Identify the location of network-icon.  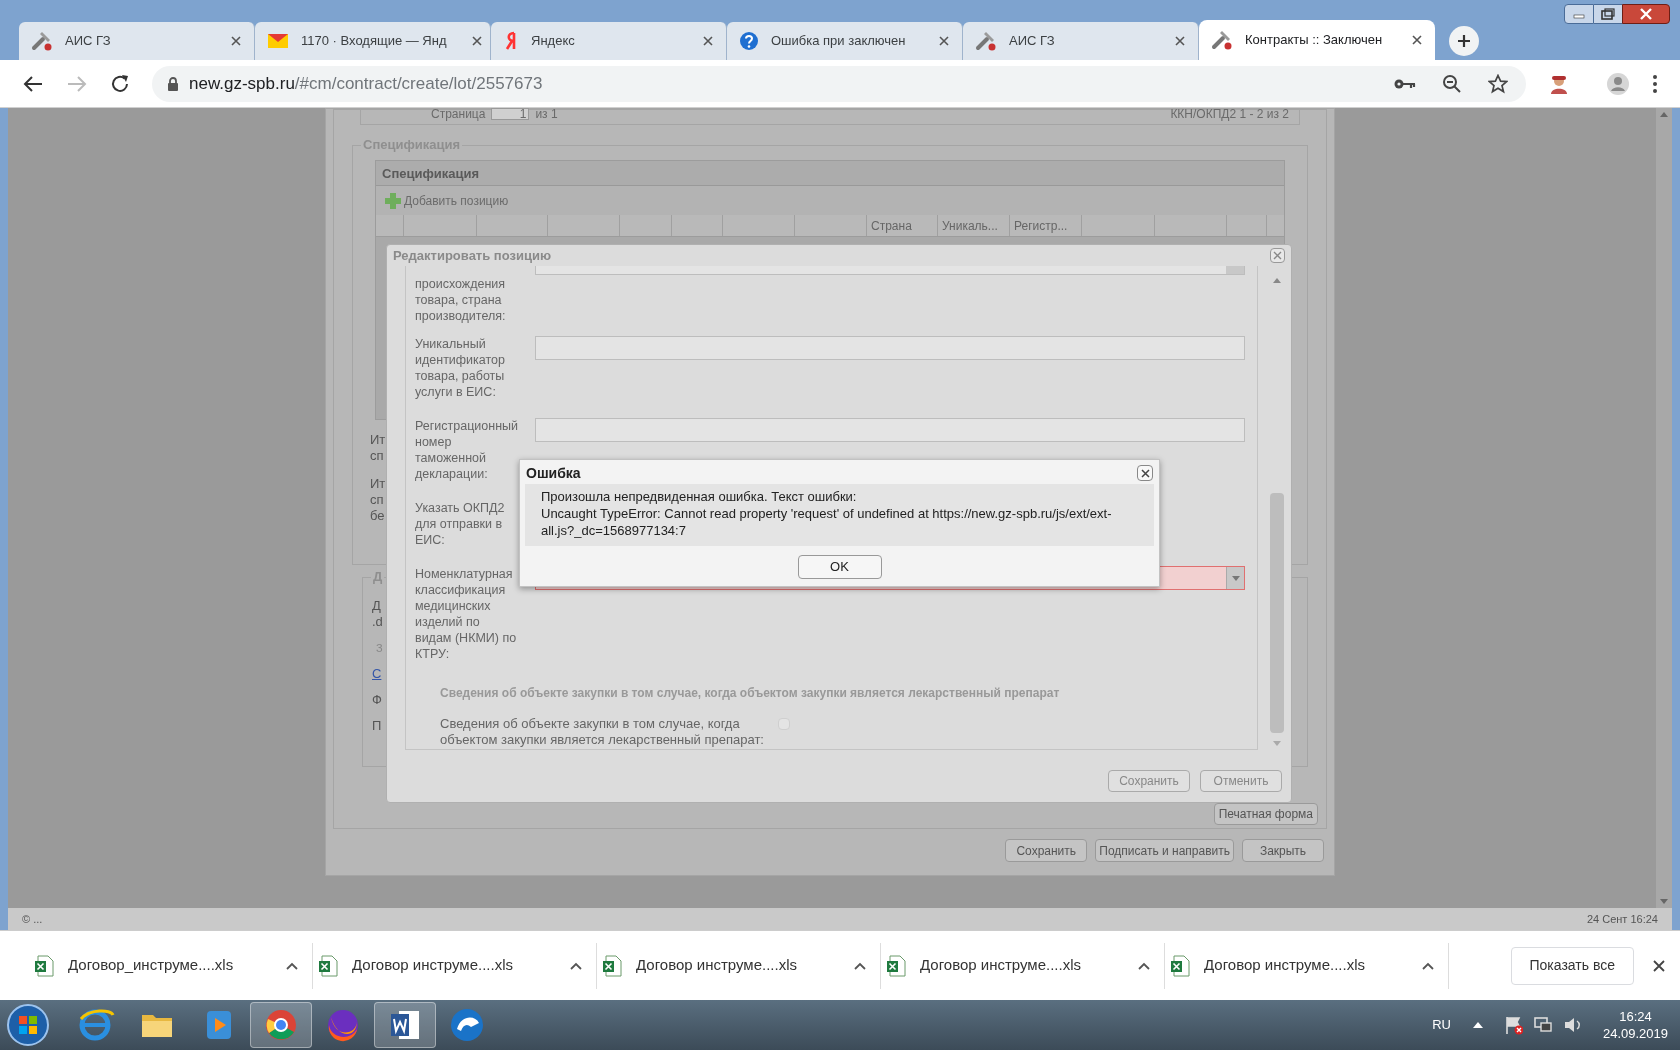
(1542, 1025).